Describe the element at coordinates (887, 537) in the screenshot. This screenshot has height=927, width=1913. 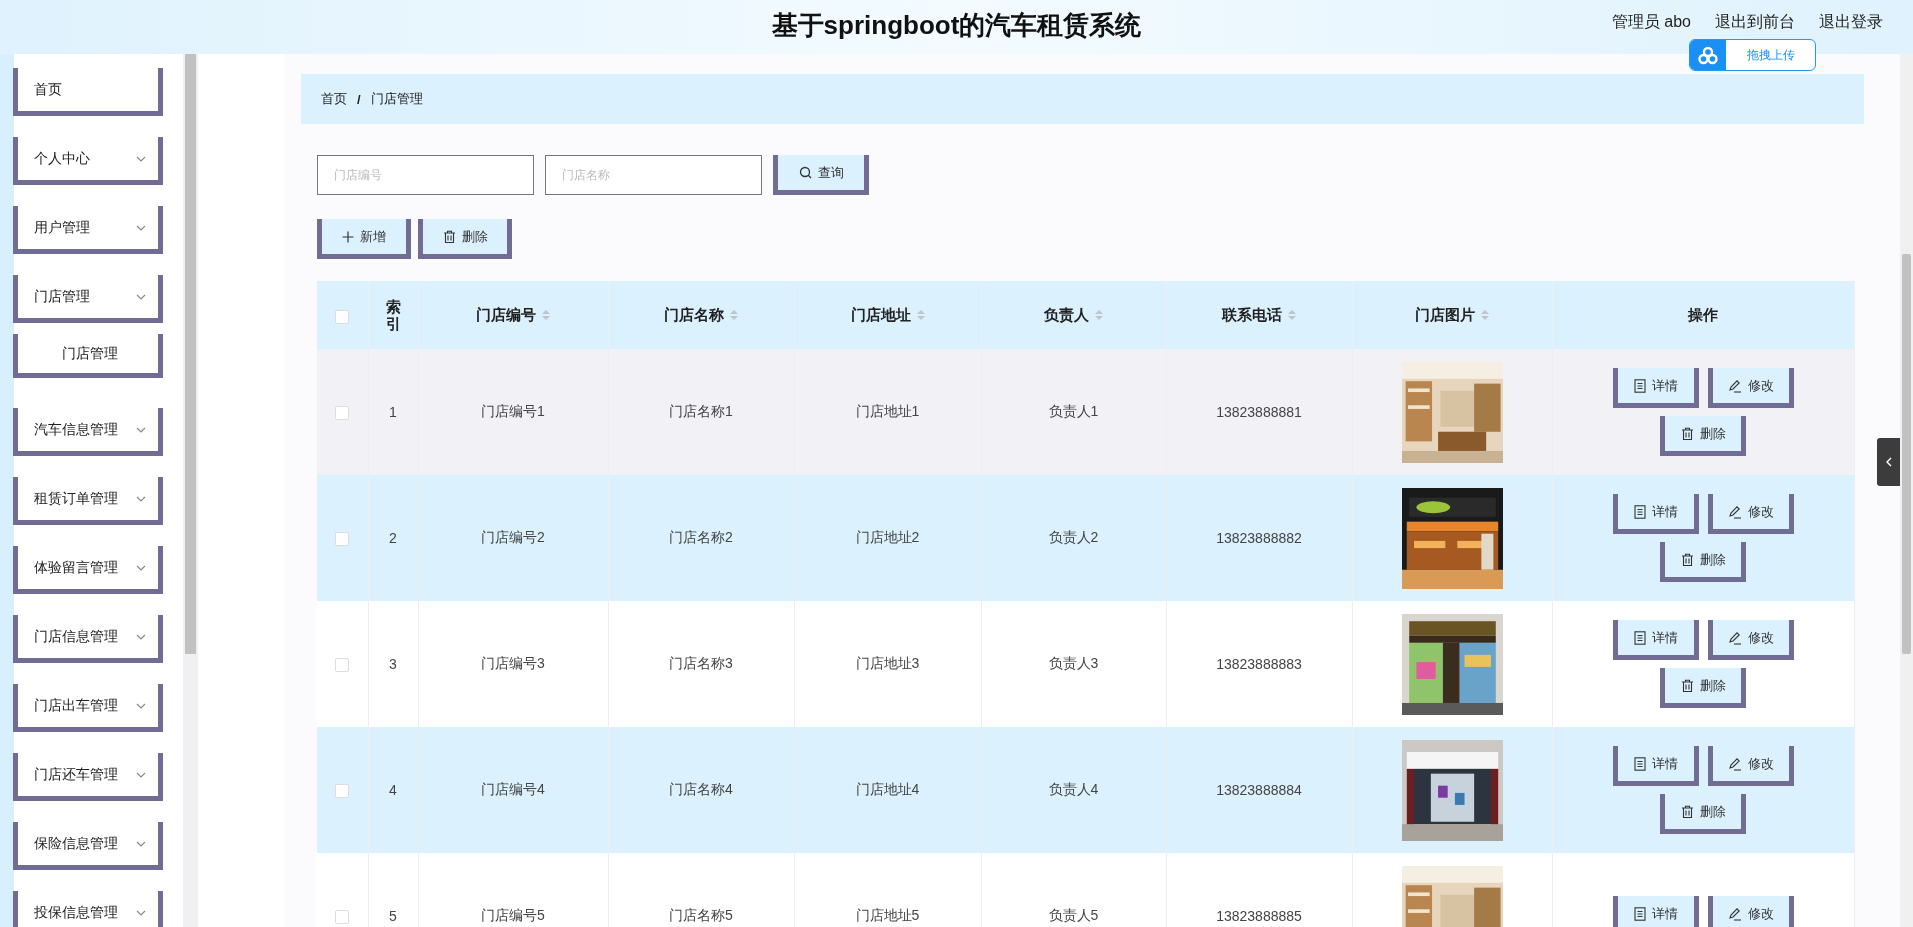
I see `table-cell: 门店地址2` at that location.